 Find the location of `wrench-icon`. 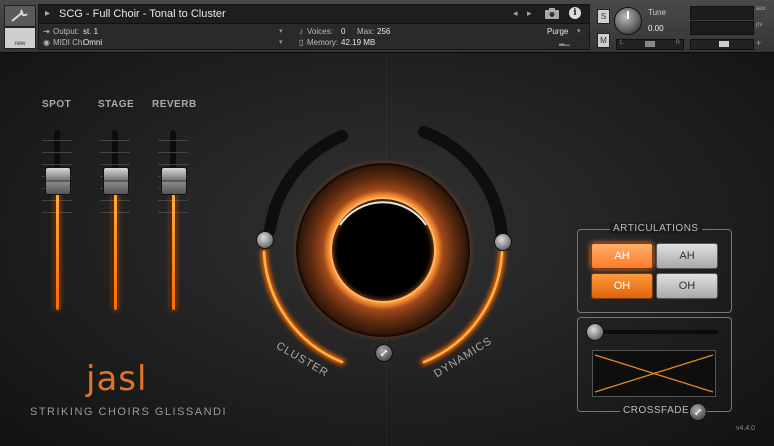

wrench-icon is located at coordinates (19, 15).